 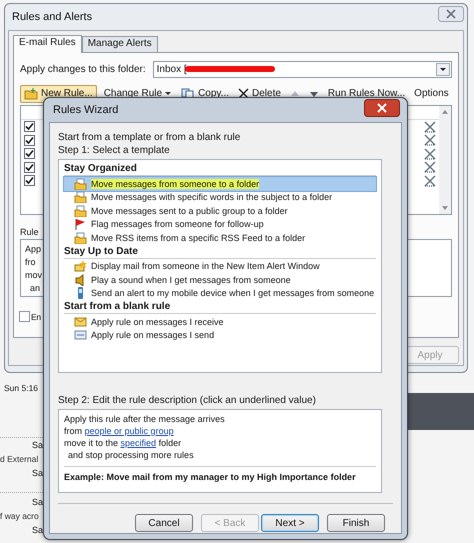 What do you see at coordinates (20, 388) in the screenshot?
I see `date-label: Sun 5:16` at bounding box center [20, 388].